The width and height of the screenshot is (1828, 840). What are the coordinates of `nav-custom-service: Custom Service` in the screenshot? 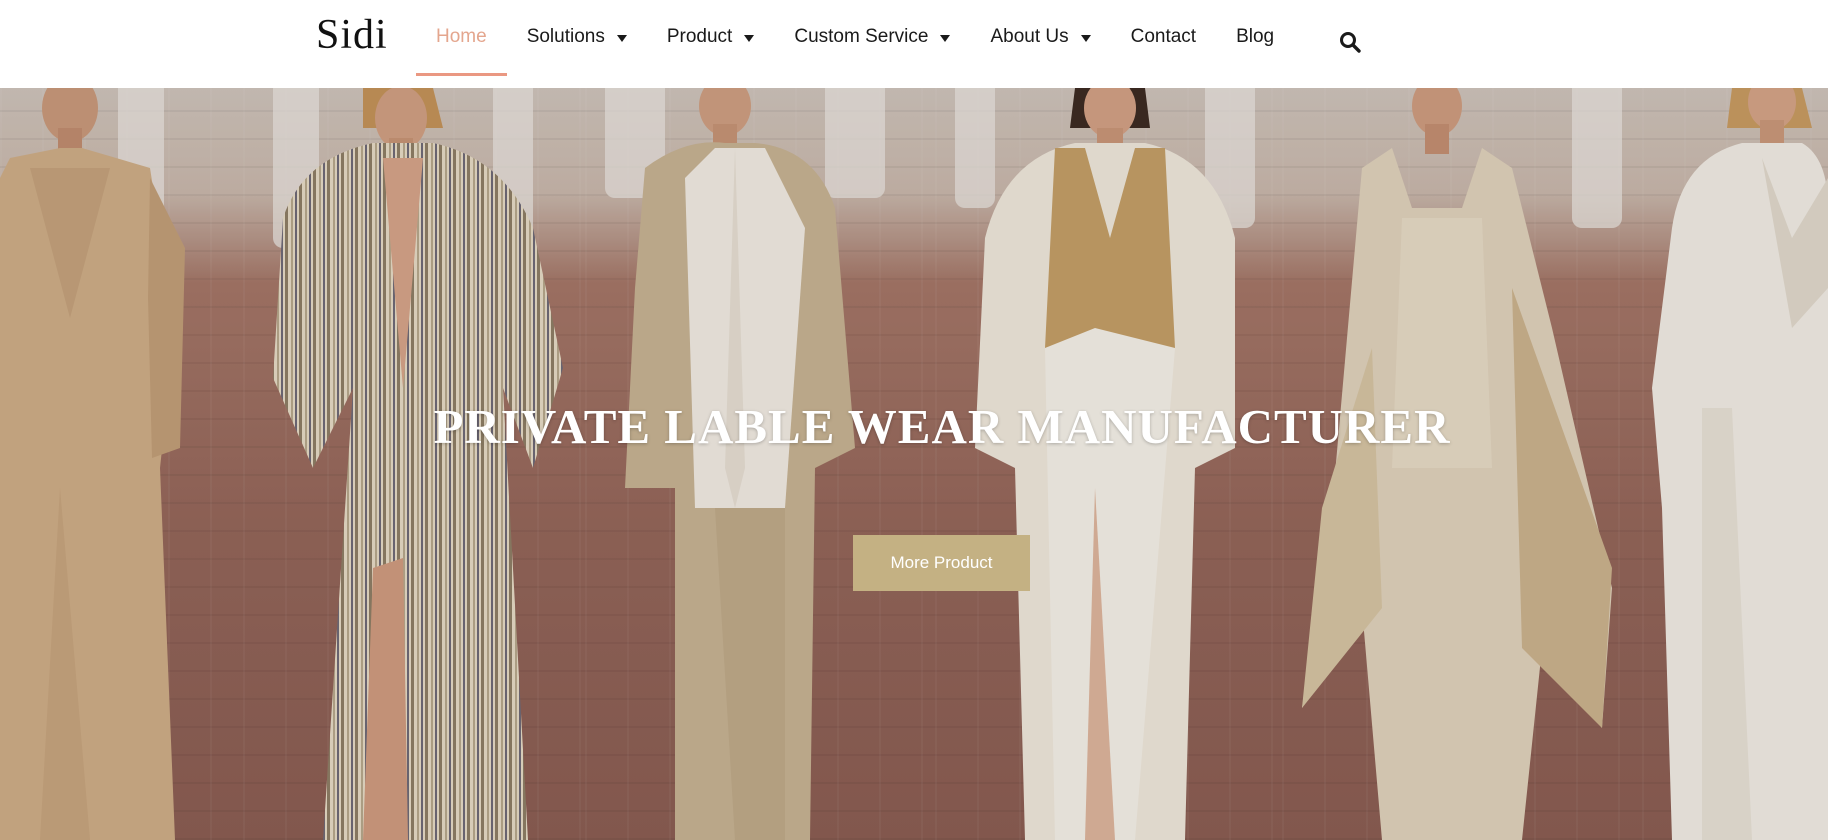 It's located at (872, 37).